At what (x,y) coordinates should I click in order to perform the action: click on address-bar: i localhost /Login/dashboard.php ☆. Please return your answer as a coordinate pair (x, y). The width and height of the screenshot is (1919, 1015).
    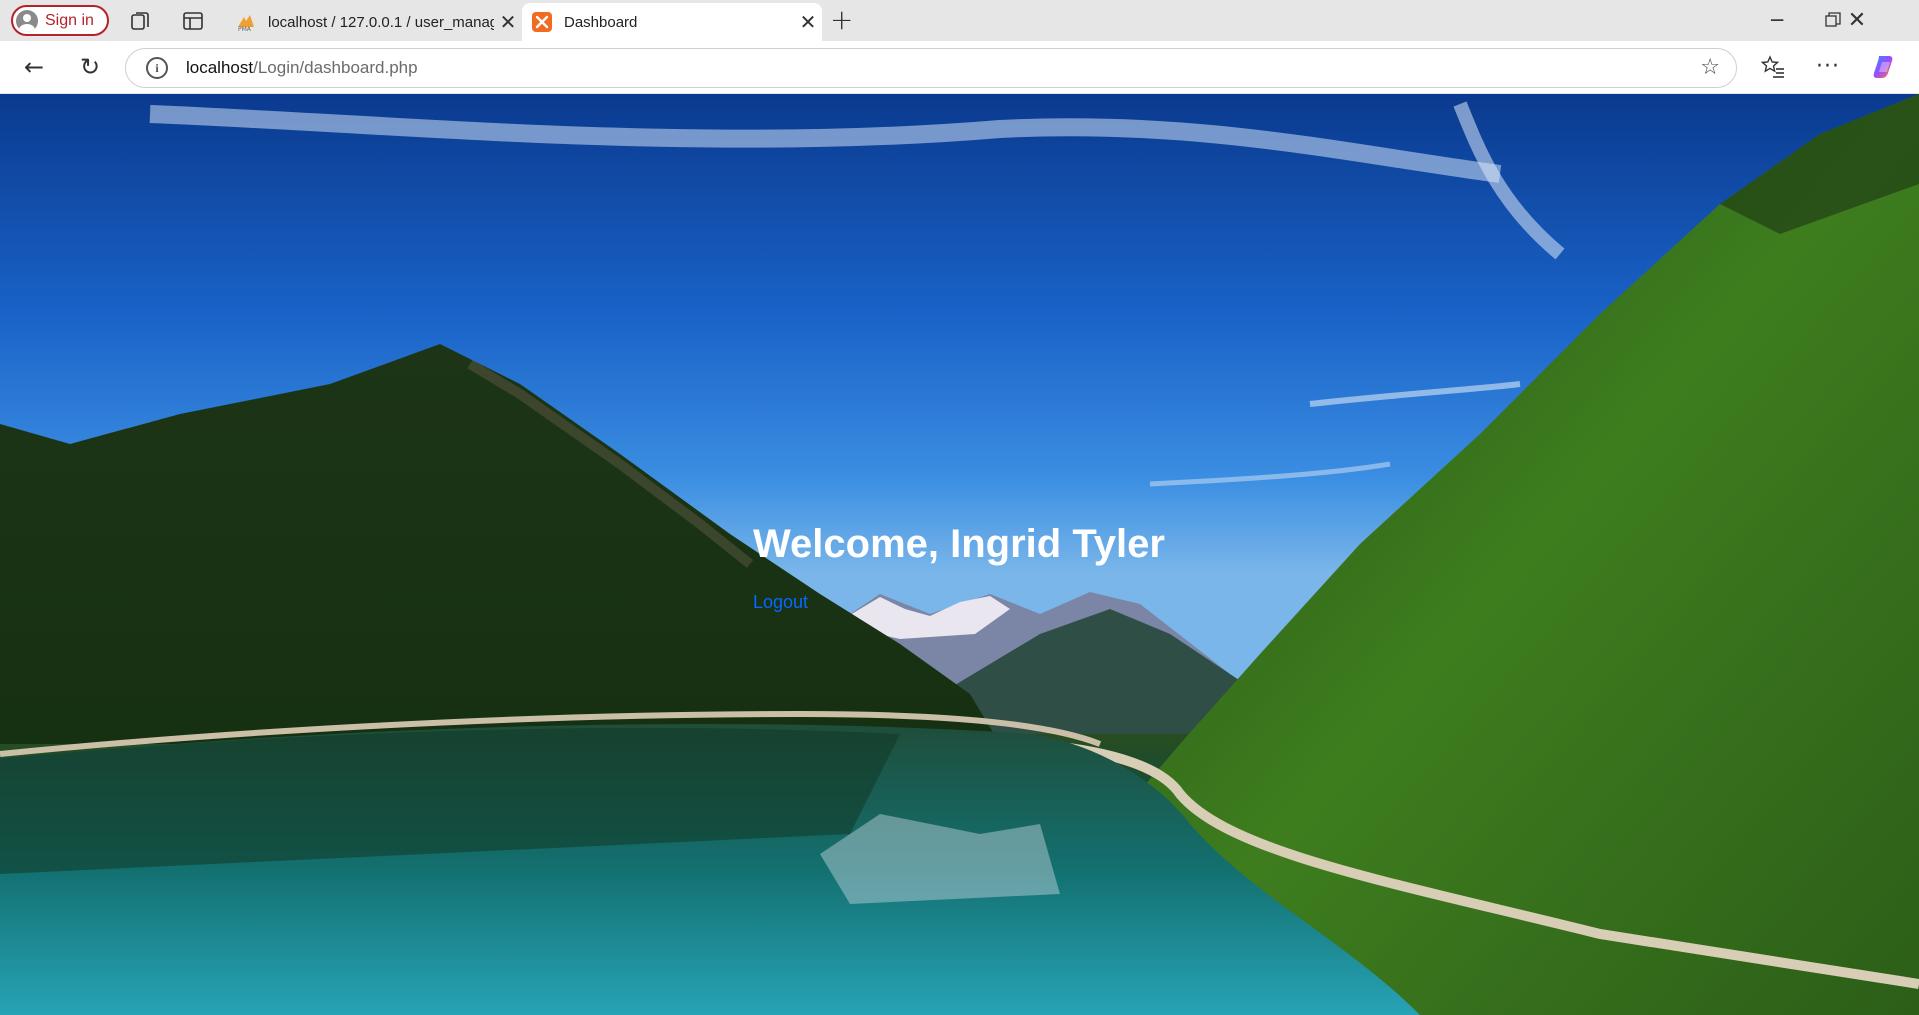
    Looking at the image, I should click on (931, 68).